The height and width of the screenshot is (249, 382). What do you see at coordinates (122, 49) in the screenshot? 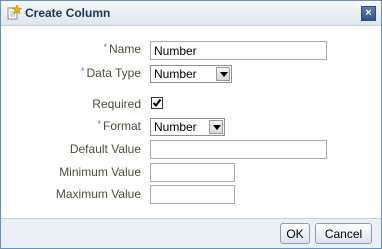
I see `name-label: * Name` at bounding box center [122, 49].